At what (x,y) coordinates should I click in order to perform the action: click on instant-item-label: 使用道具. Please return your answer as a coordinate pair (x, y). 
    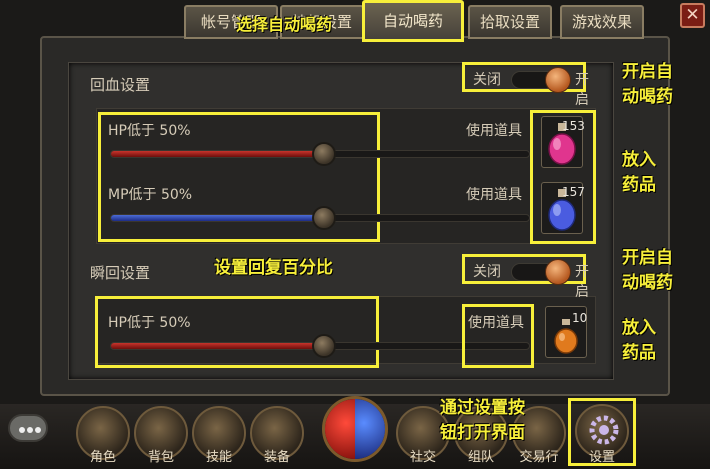
    Looking at the image, I should click on (496, 323).